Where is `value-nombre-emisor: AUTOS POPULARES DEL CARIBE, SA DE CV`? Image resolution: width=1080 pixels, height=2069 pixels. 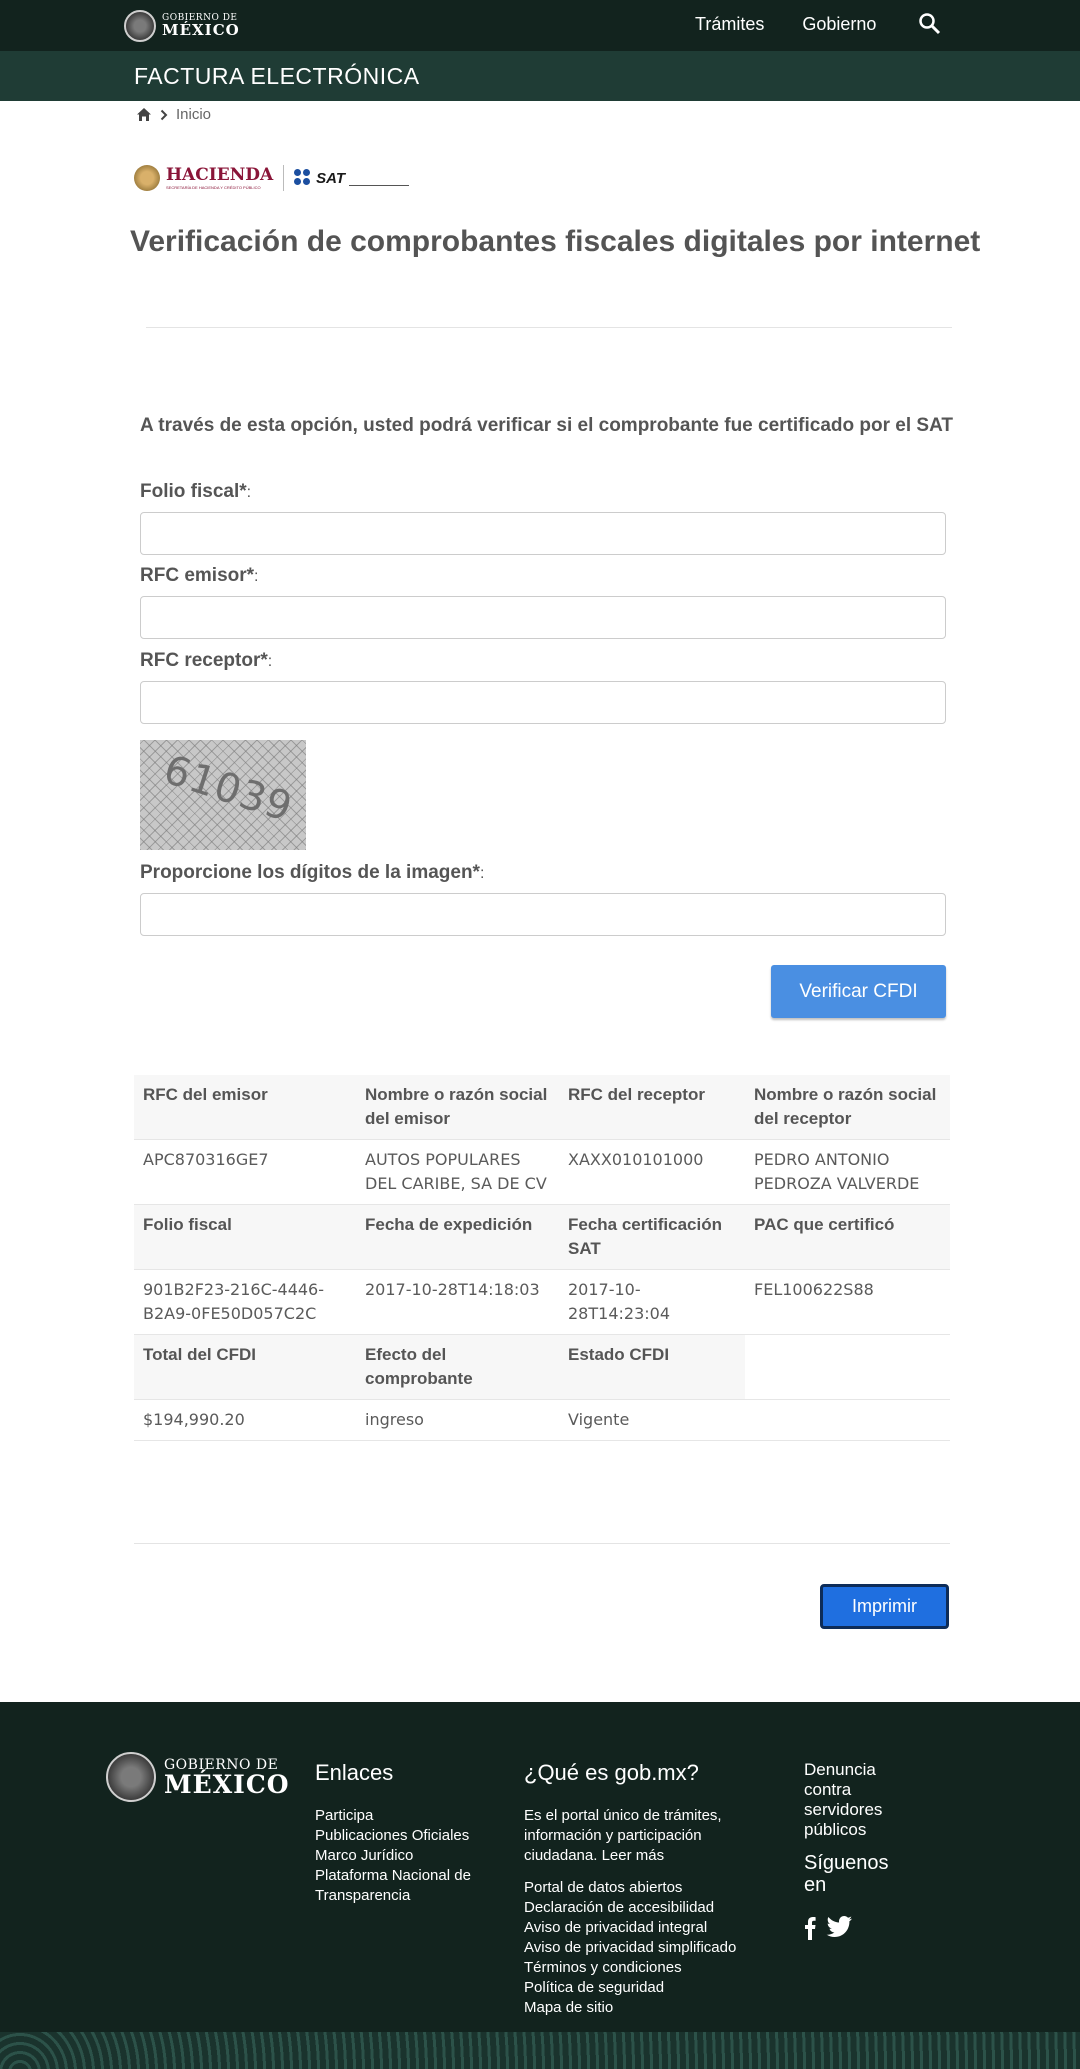 value-nombre-emisor: AUTOS POPULARES DEL CARIBE, SA DE CV is located at coordinates (457, 1172).